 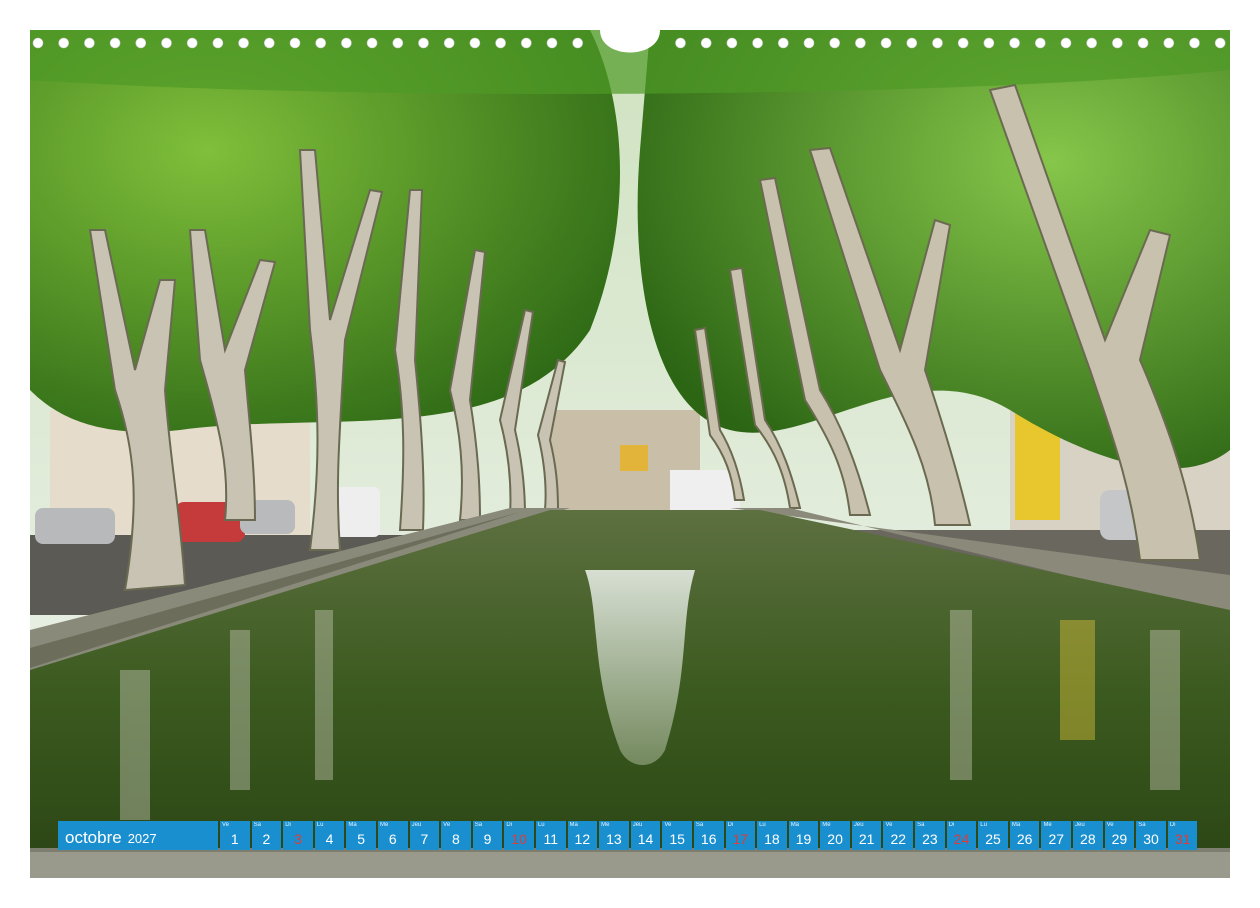 I want to click on day-number: 6, so click(x=392, y=839).